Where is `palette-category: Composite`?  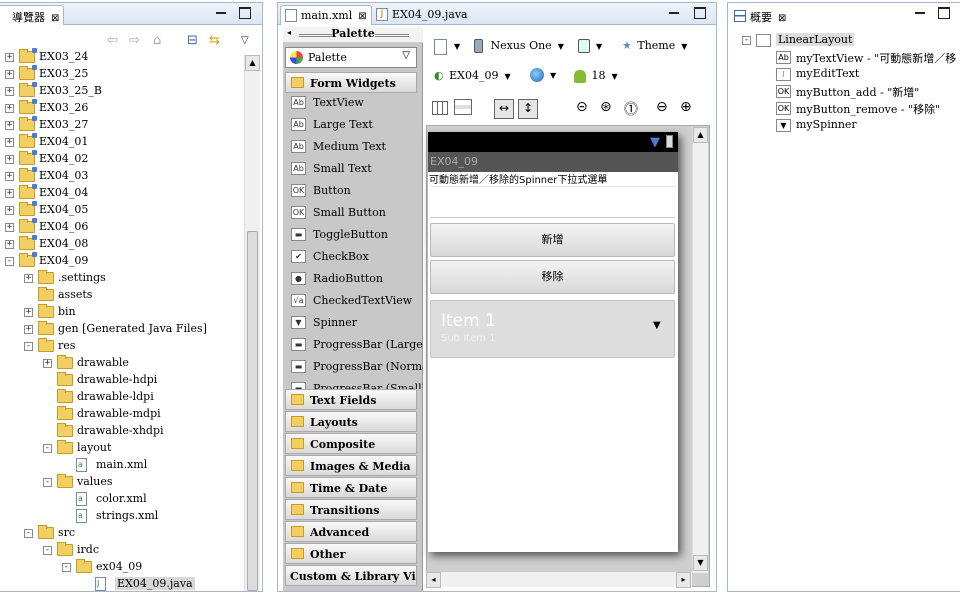
palette-category: Composite is located at coordinates (351, 443).